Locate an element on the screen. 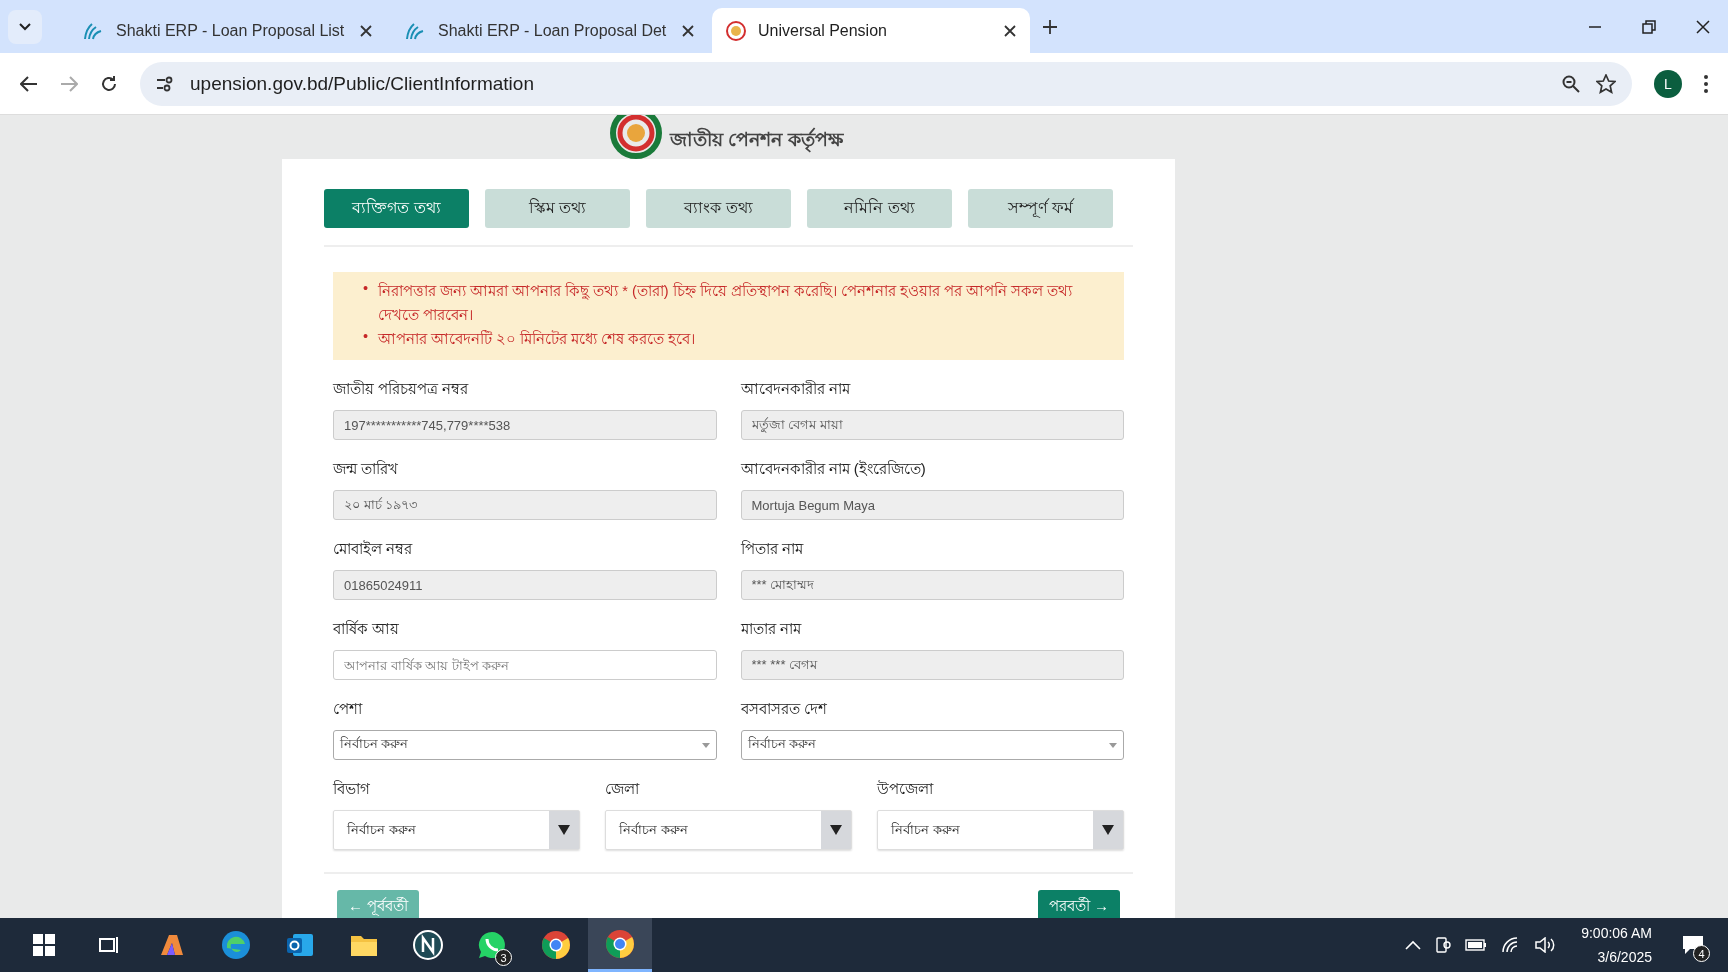  notifications-button: 4 is located at coordinates (1693, 945).